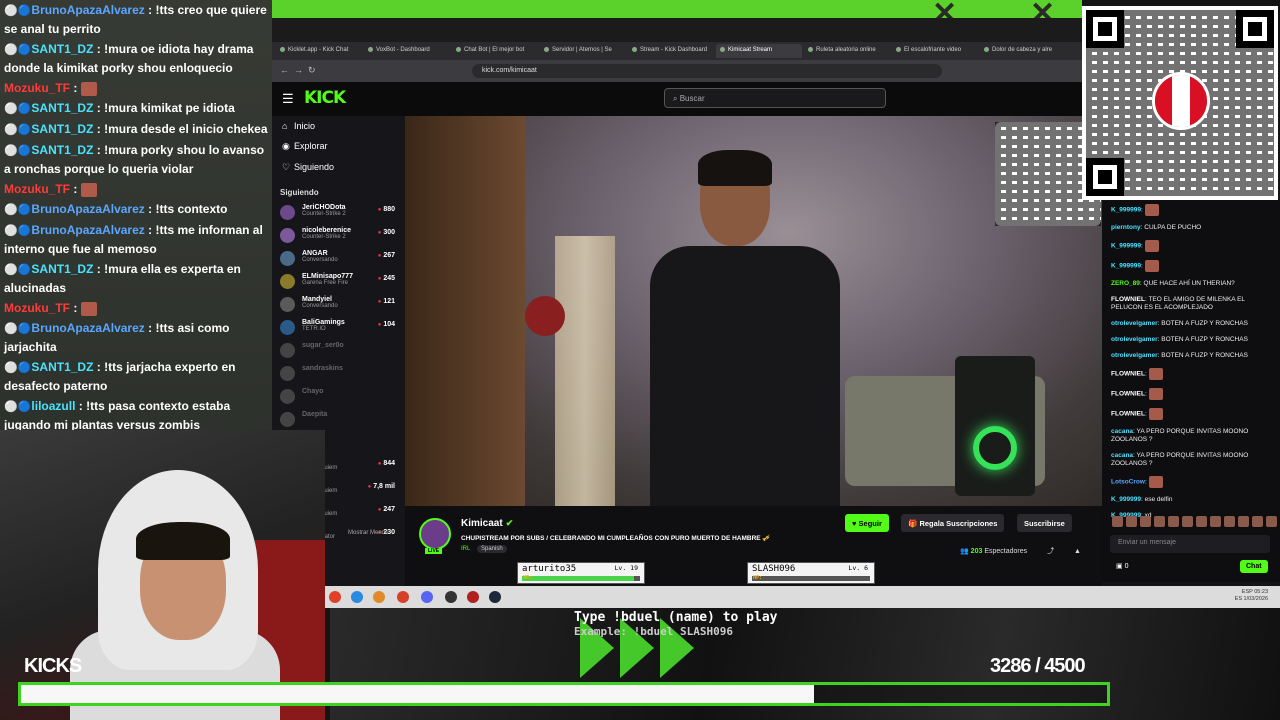 Image resolution: width=1280 pixels, height=720 pixels. What do you see at coordinates (298, 70) in the screenshot?
I see `forward-icon: →` at bounding box center [298, 70].